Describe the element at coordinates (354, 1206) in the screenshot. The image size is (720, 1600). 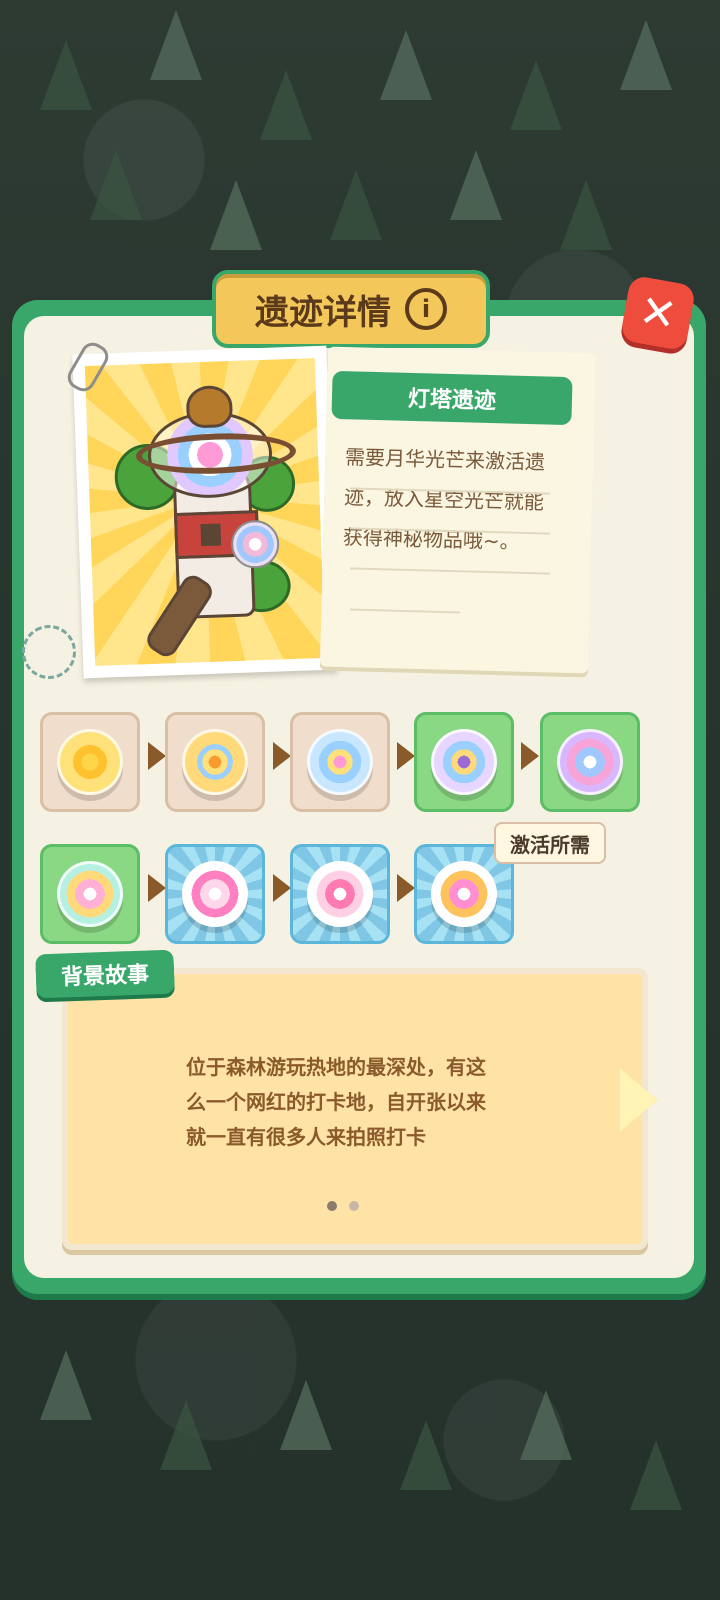
I see `page-dot` at that location.